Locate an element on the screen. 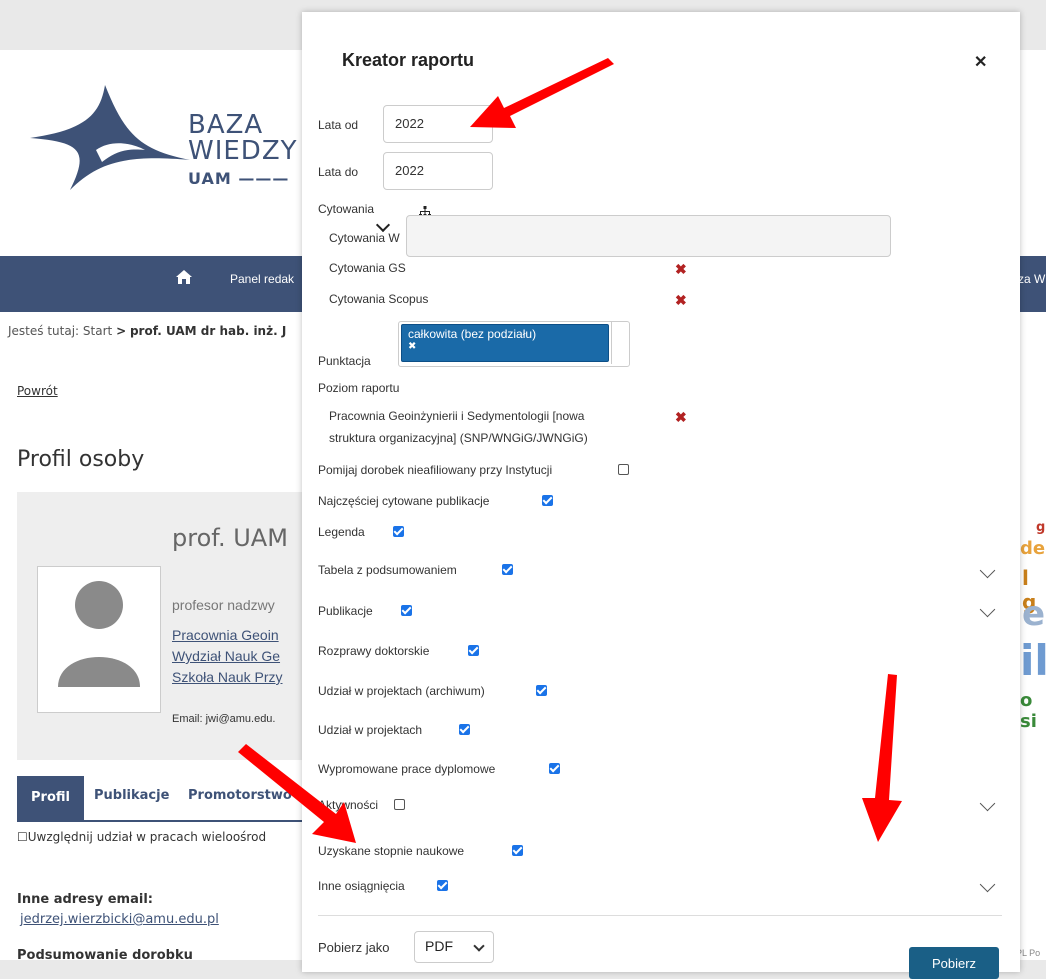 This screenshot has height=979, width=1046. points-select: całkowita (bez podziału) ✖ is located at coordinates (514, 344).